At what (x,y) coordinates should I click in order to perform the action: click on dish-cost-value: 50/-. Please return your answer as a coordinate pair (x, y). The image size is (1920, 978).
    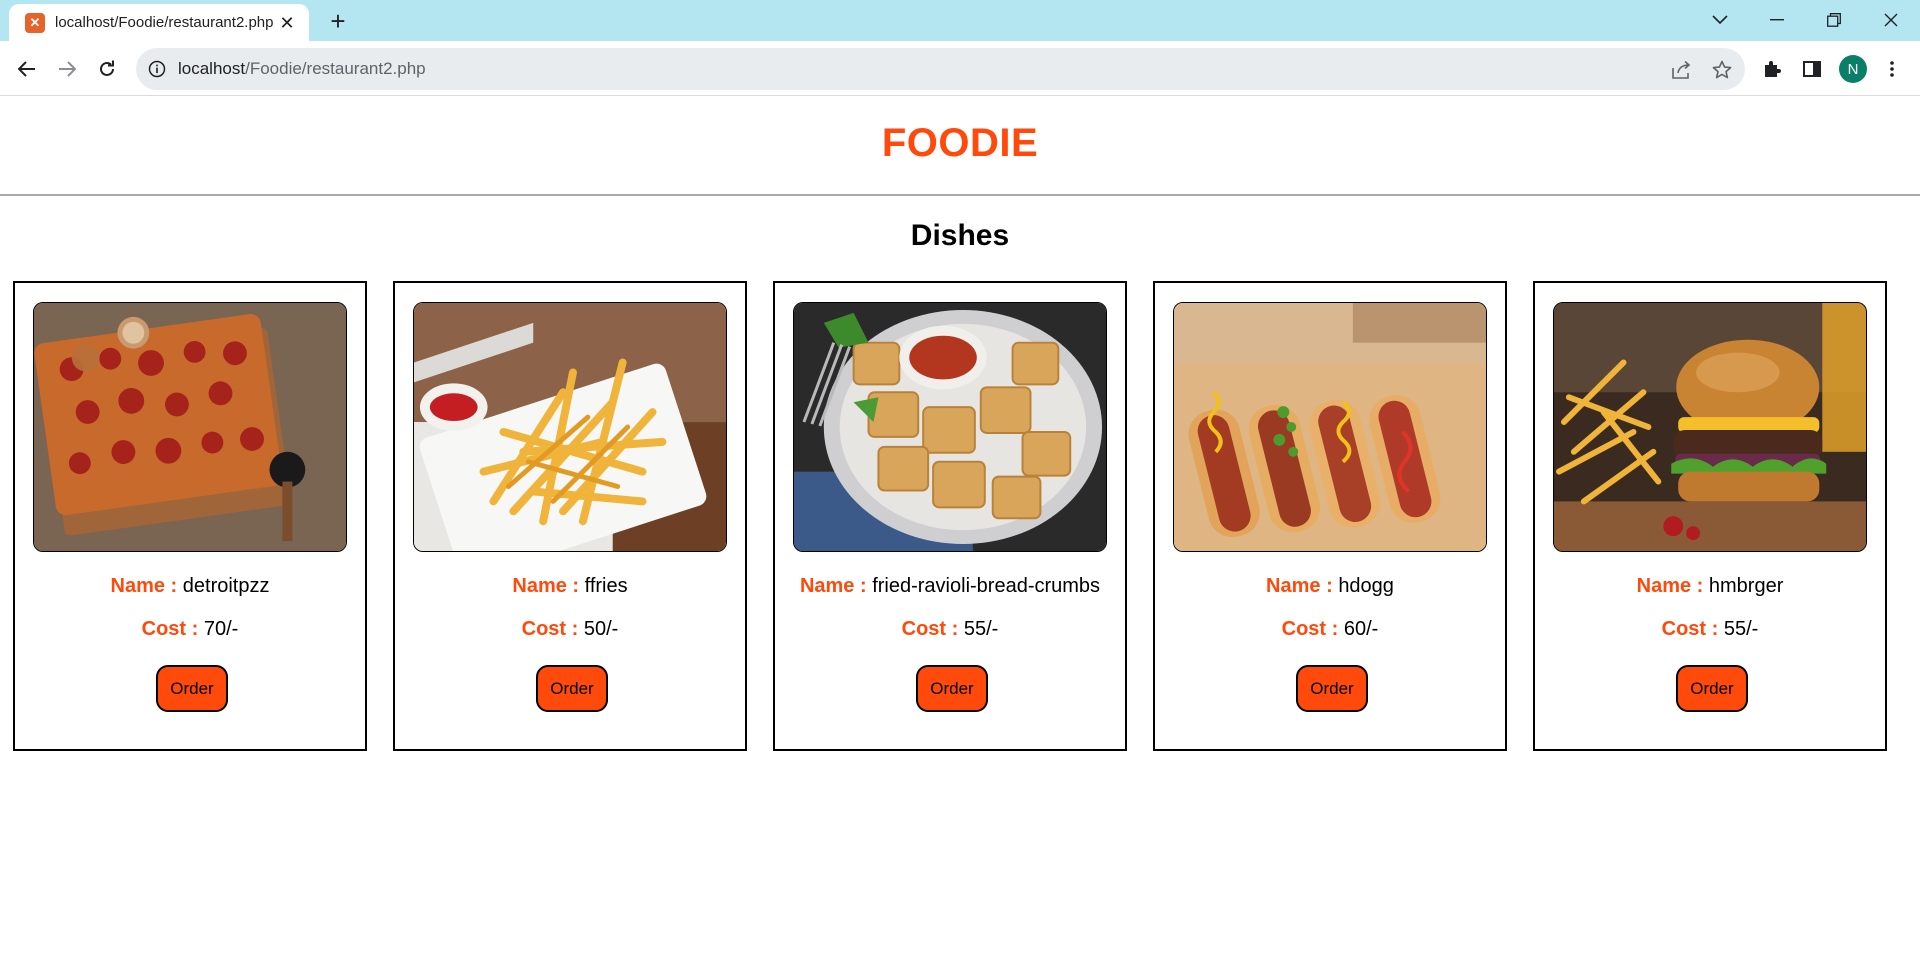
    Looking at the image, I should click on (601, 629).